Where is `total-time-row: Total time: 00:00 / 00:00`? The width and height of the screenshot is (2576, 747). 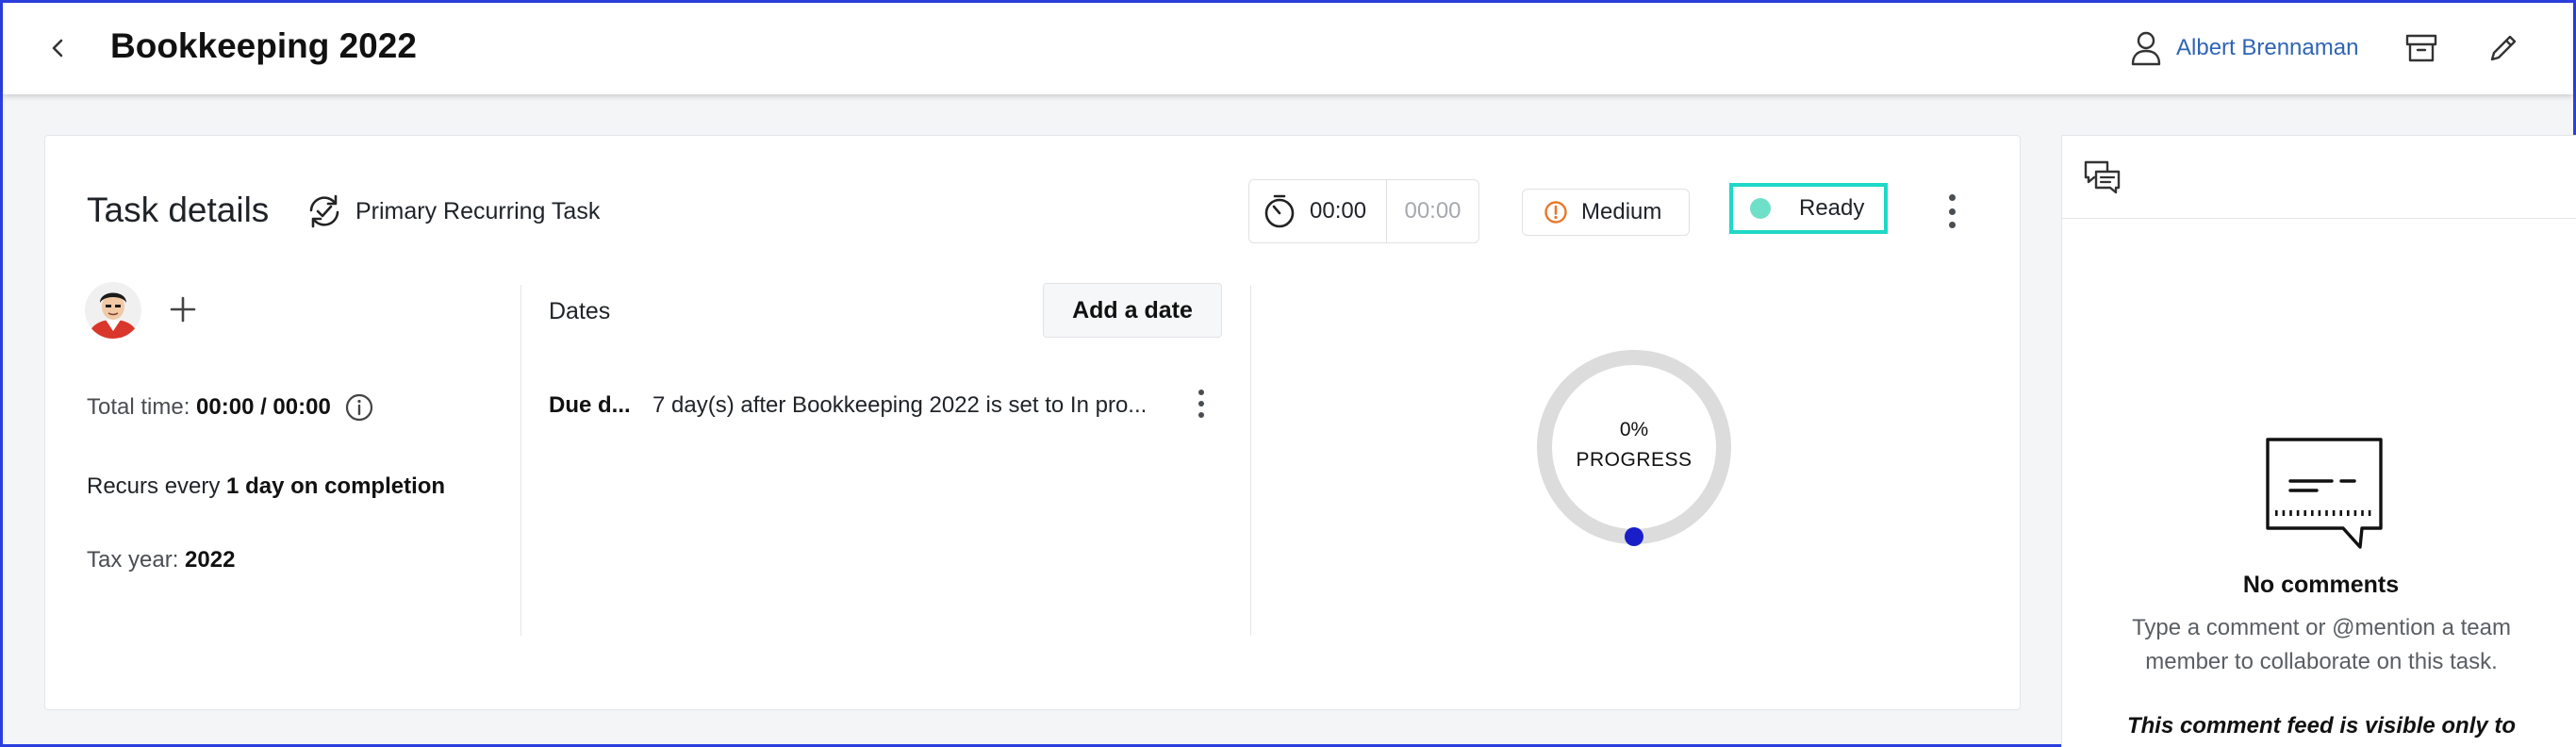
total-time-row: Total time: 00:00 / 00:00 is located at coordinates (230, 408).